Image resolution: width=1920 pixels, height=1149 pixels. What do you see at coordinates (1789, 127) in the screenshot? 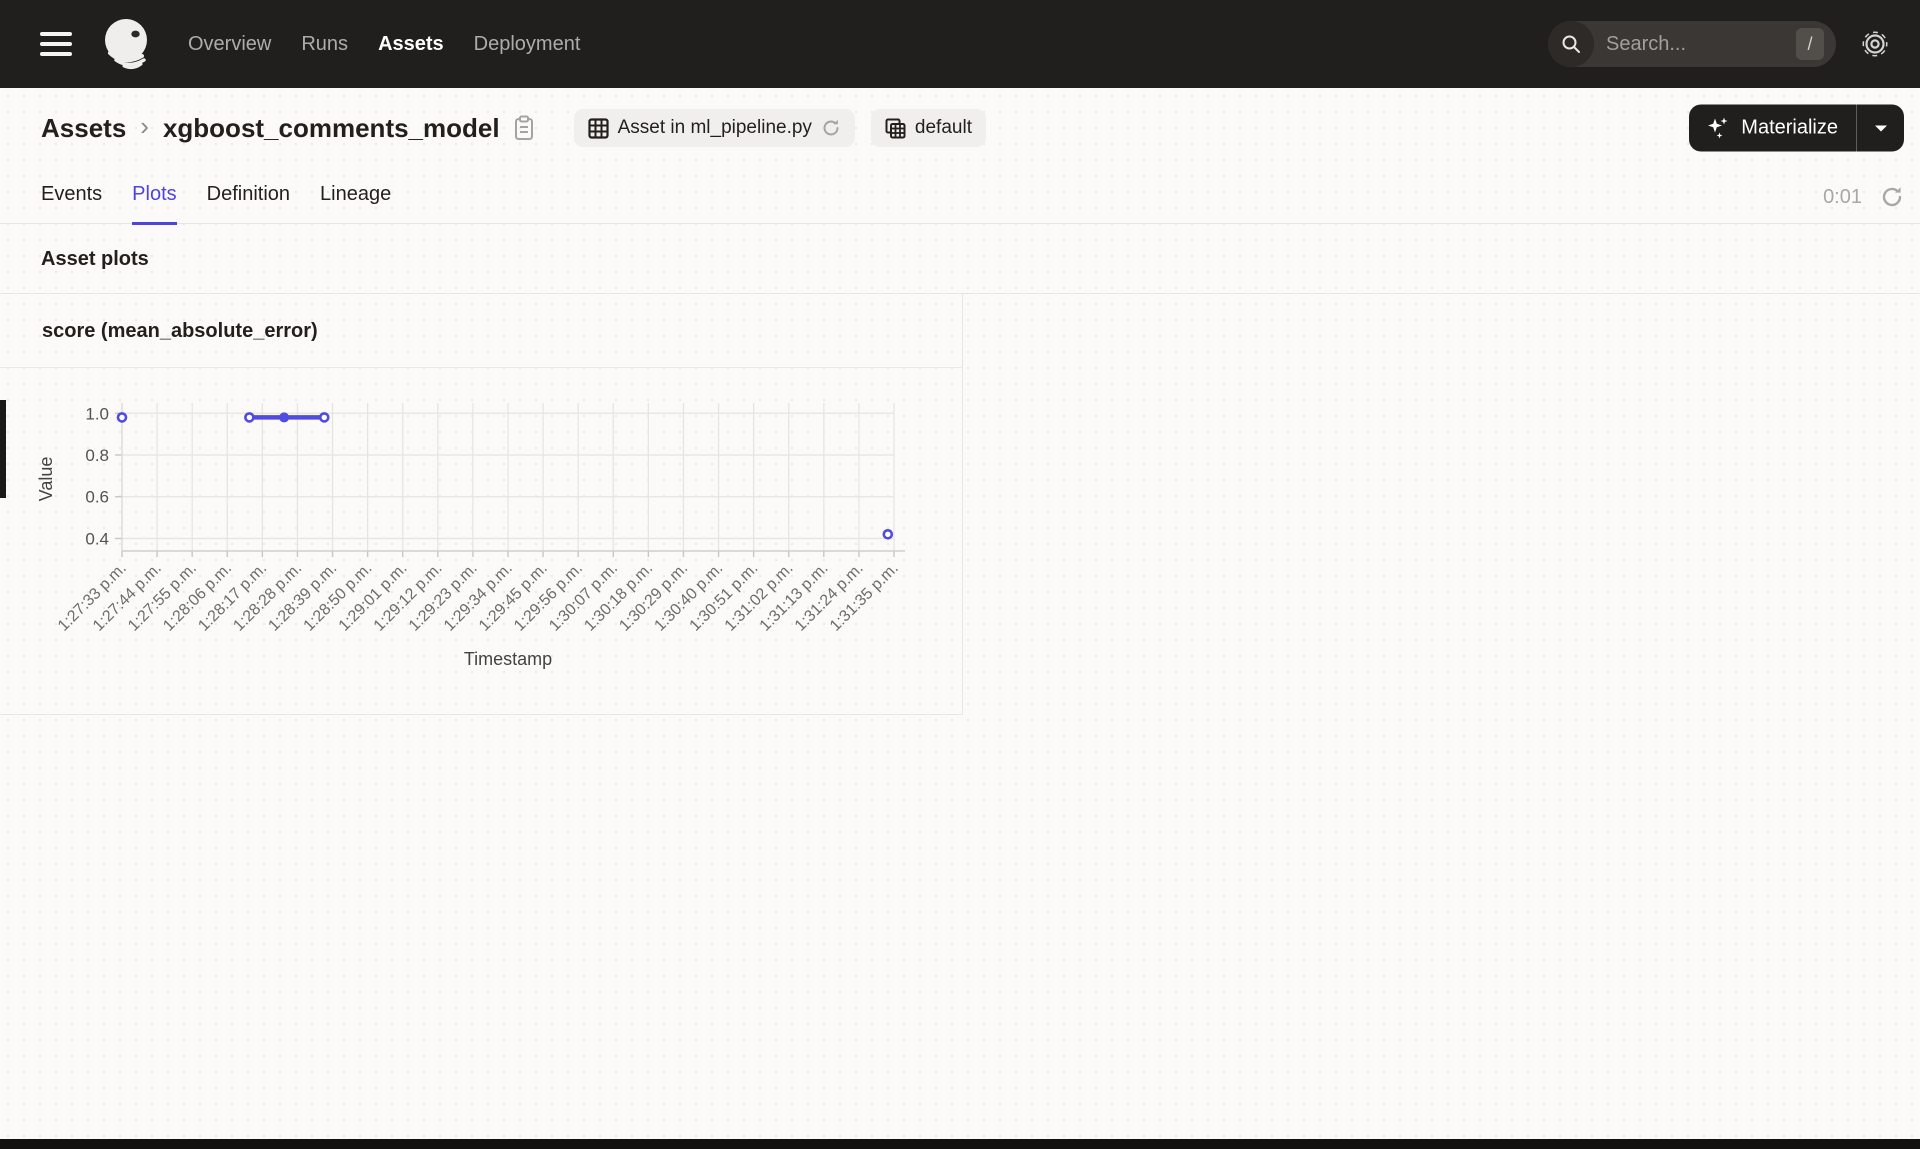
I see `materialize-label: Materialize` at bounding box center [1789, 127].